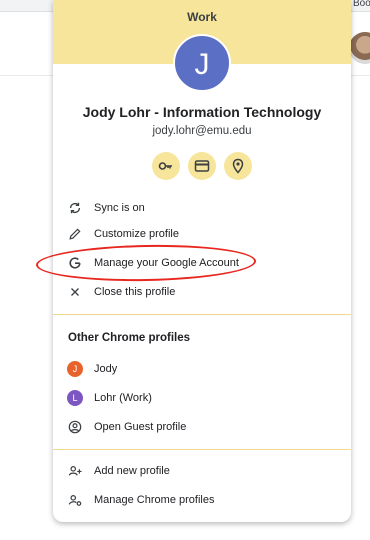 The width and height of the screenshot is (370, 540). I want to click on addresses-button, so click(238, 166).